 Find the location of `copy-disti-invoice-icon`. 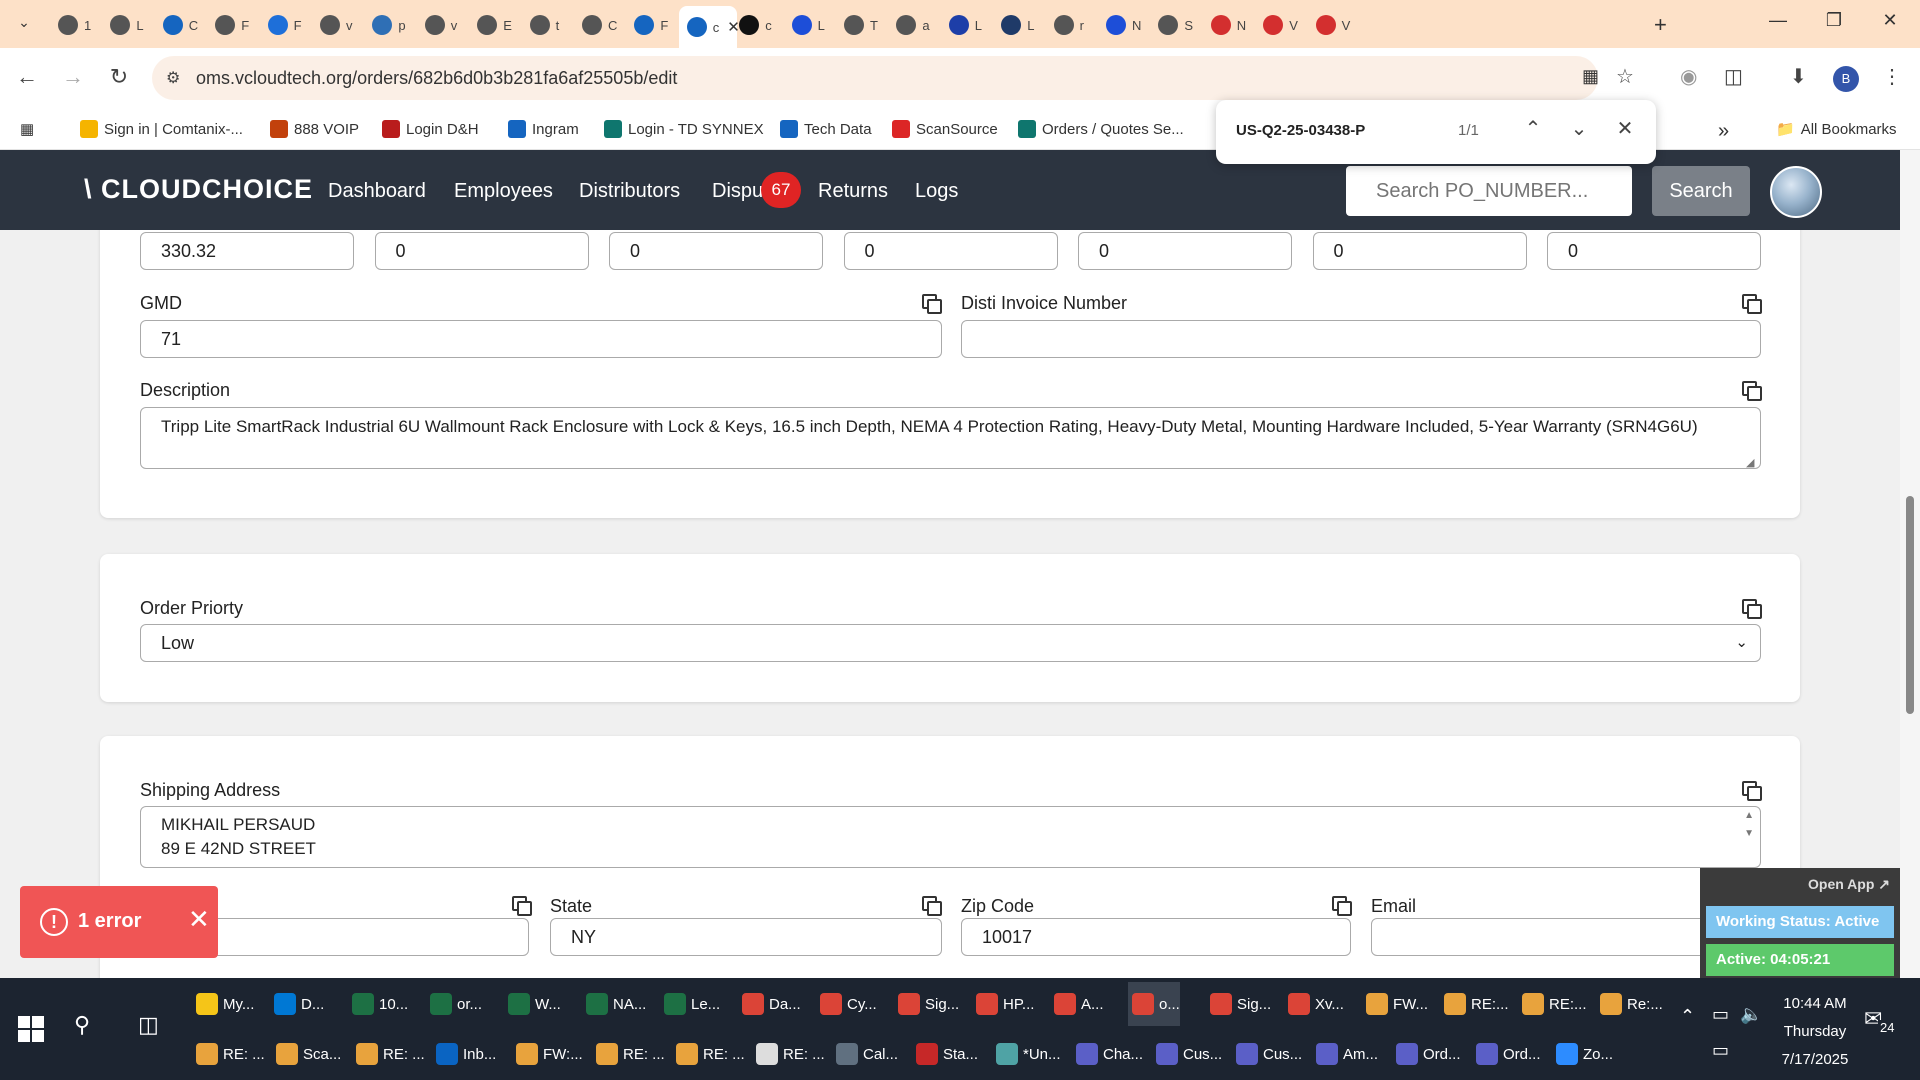

copy-disti-invoice-icon is located at coordinates (1752, 304).